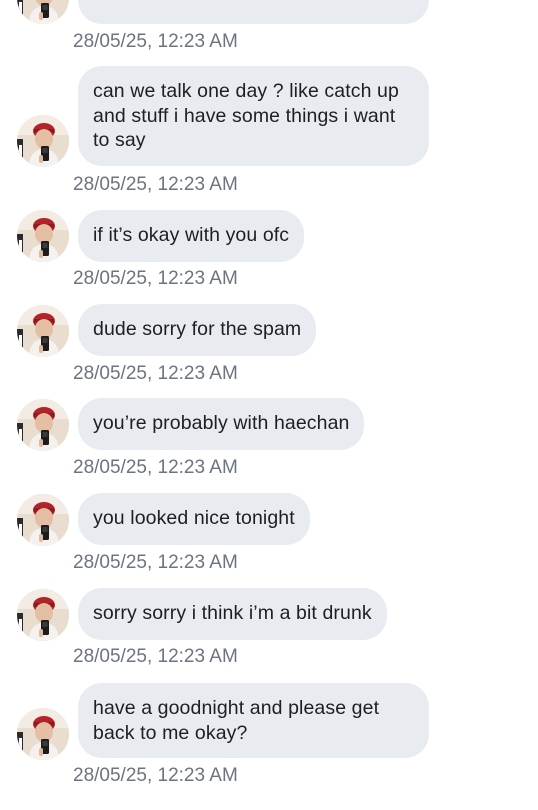 Image resolution: width=538 pixels, height=810 pixels. Describe the element at coordinates (253, 12) in the screenshot. I see `message-bubble` at that location.